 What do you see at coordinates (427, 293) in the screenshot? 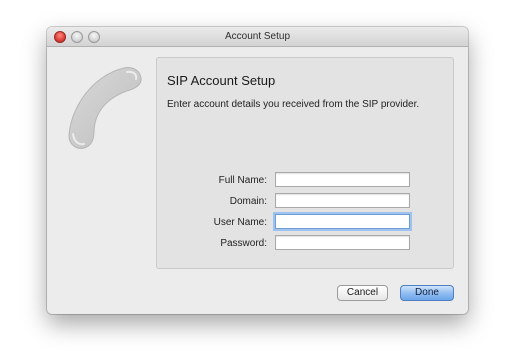
I see `done-button: Done` at bounding box center [427, 293].